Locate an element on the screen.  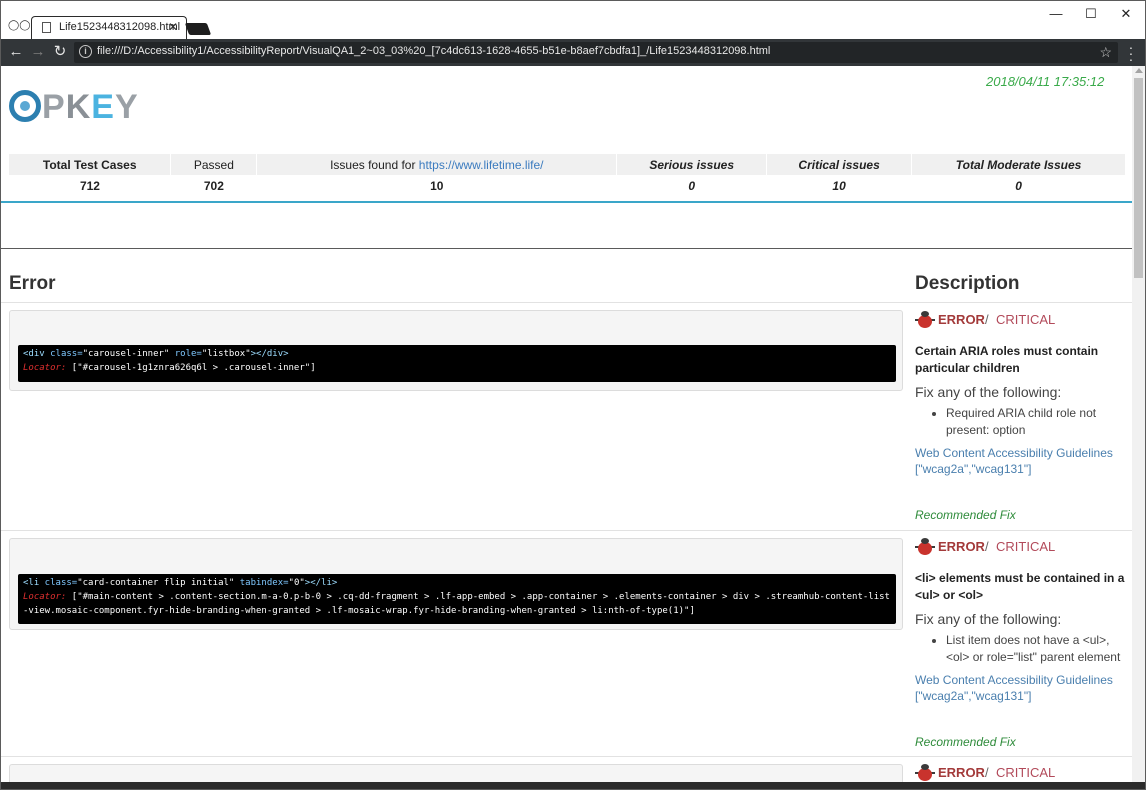
forward-arrow-icon: → is located at coordinates (38, 52).